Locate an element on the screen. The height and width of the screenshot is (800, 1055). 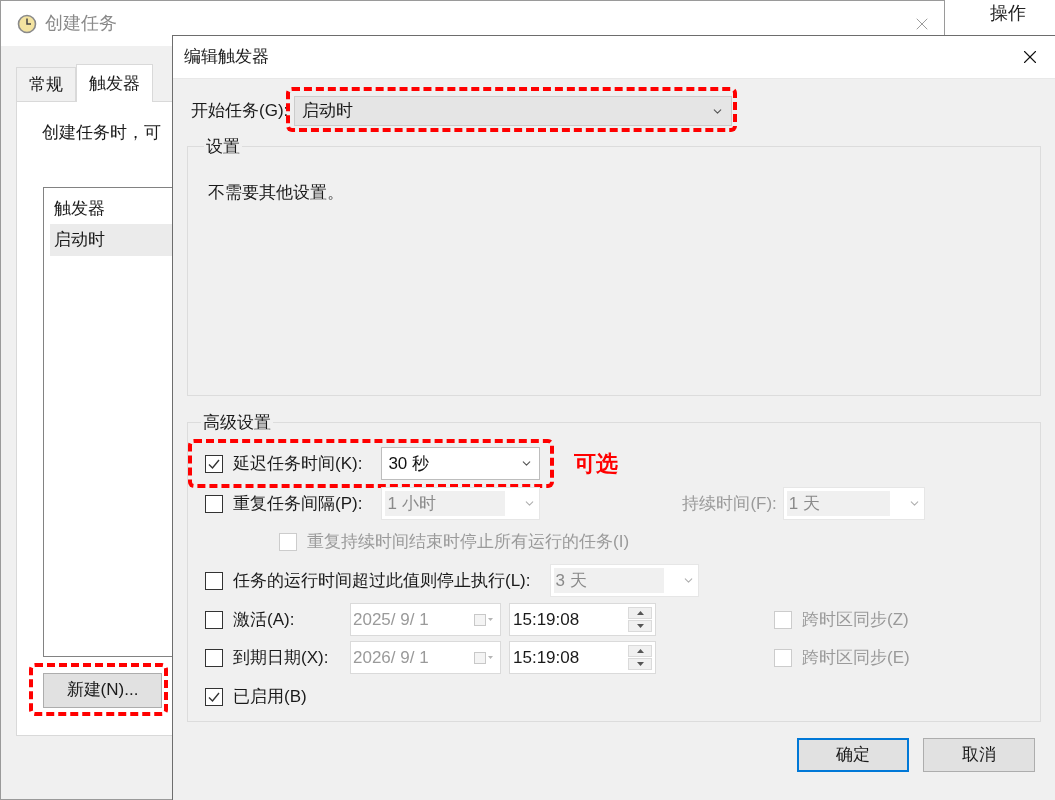
option-label: 激活(A): is located at coordinates (264, 619).